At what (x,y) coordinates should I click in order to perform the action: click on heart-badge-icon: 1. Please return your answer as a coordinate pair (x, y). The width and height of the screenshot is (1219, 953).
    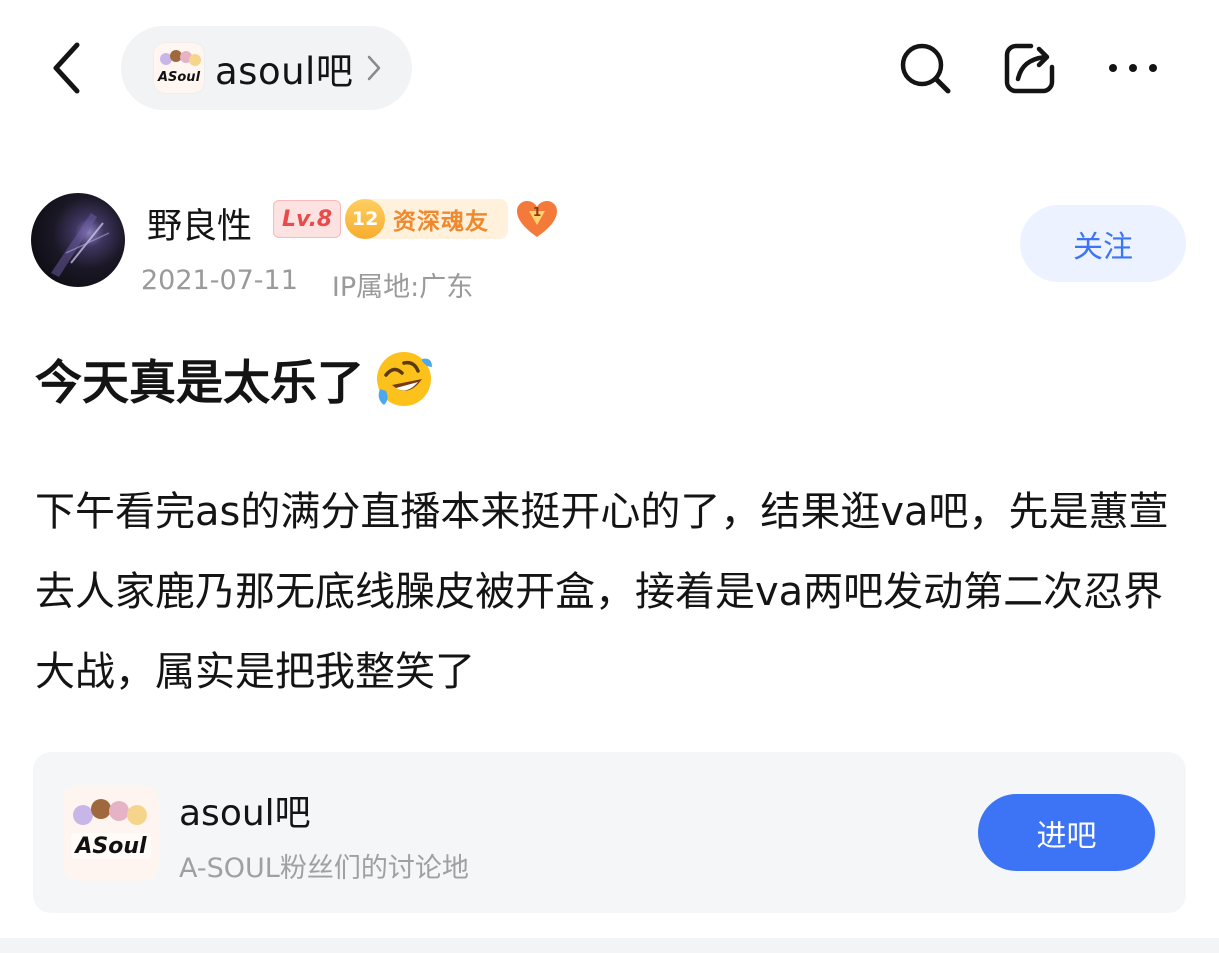
    Looking at the image, I should click on (537, 219).